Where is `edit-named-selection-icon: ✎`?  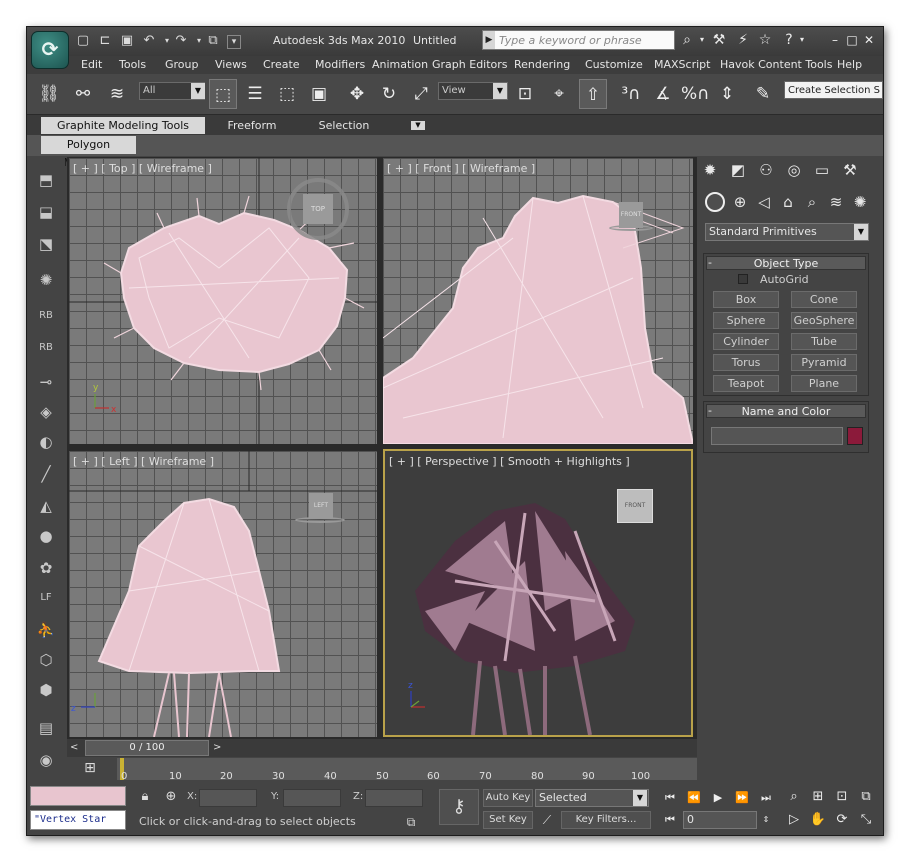 edit-named-selection-icon: ✎ is located at coordinates (763, 94).